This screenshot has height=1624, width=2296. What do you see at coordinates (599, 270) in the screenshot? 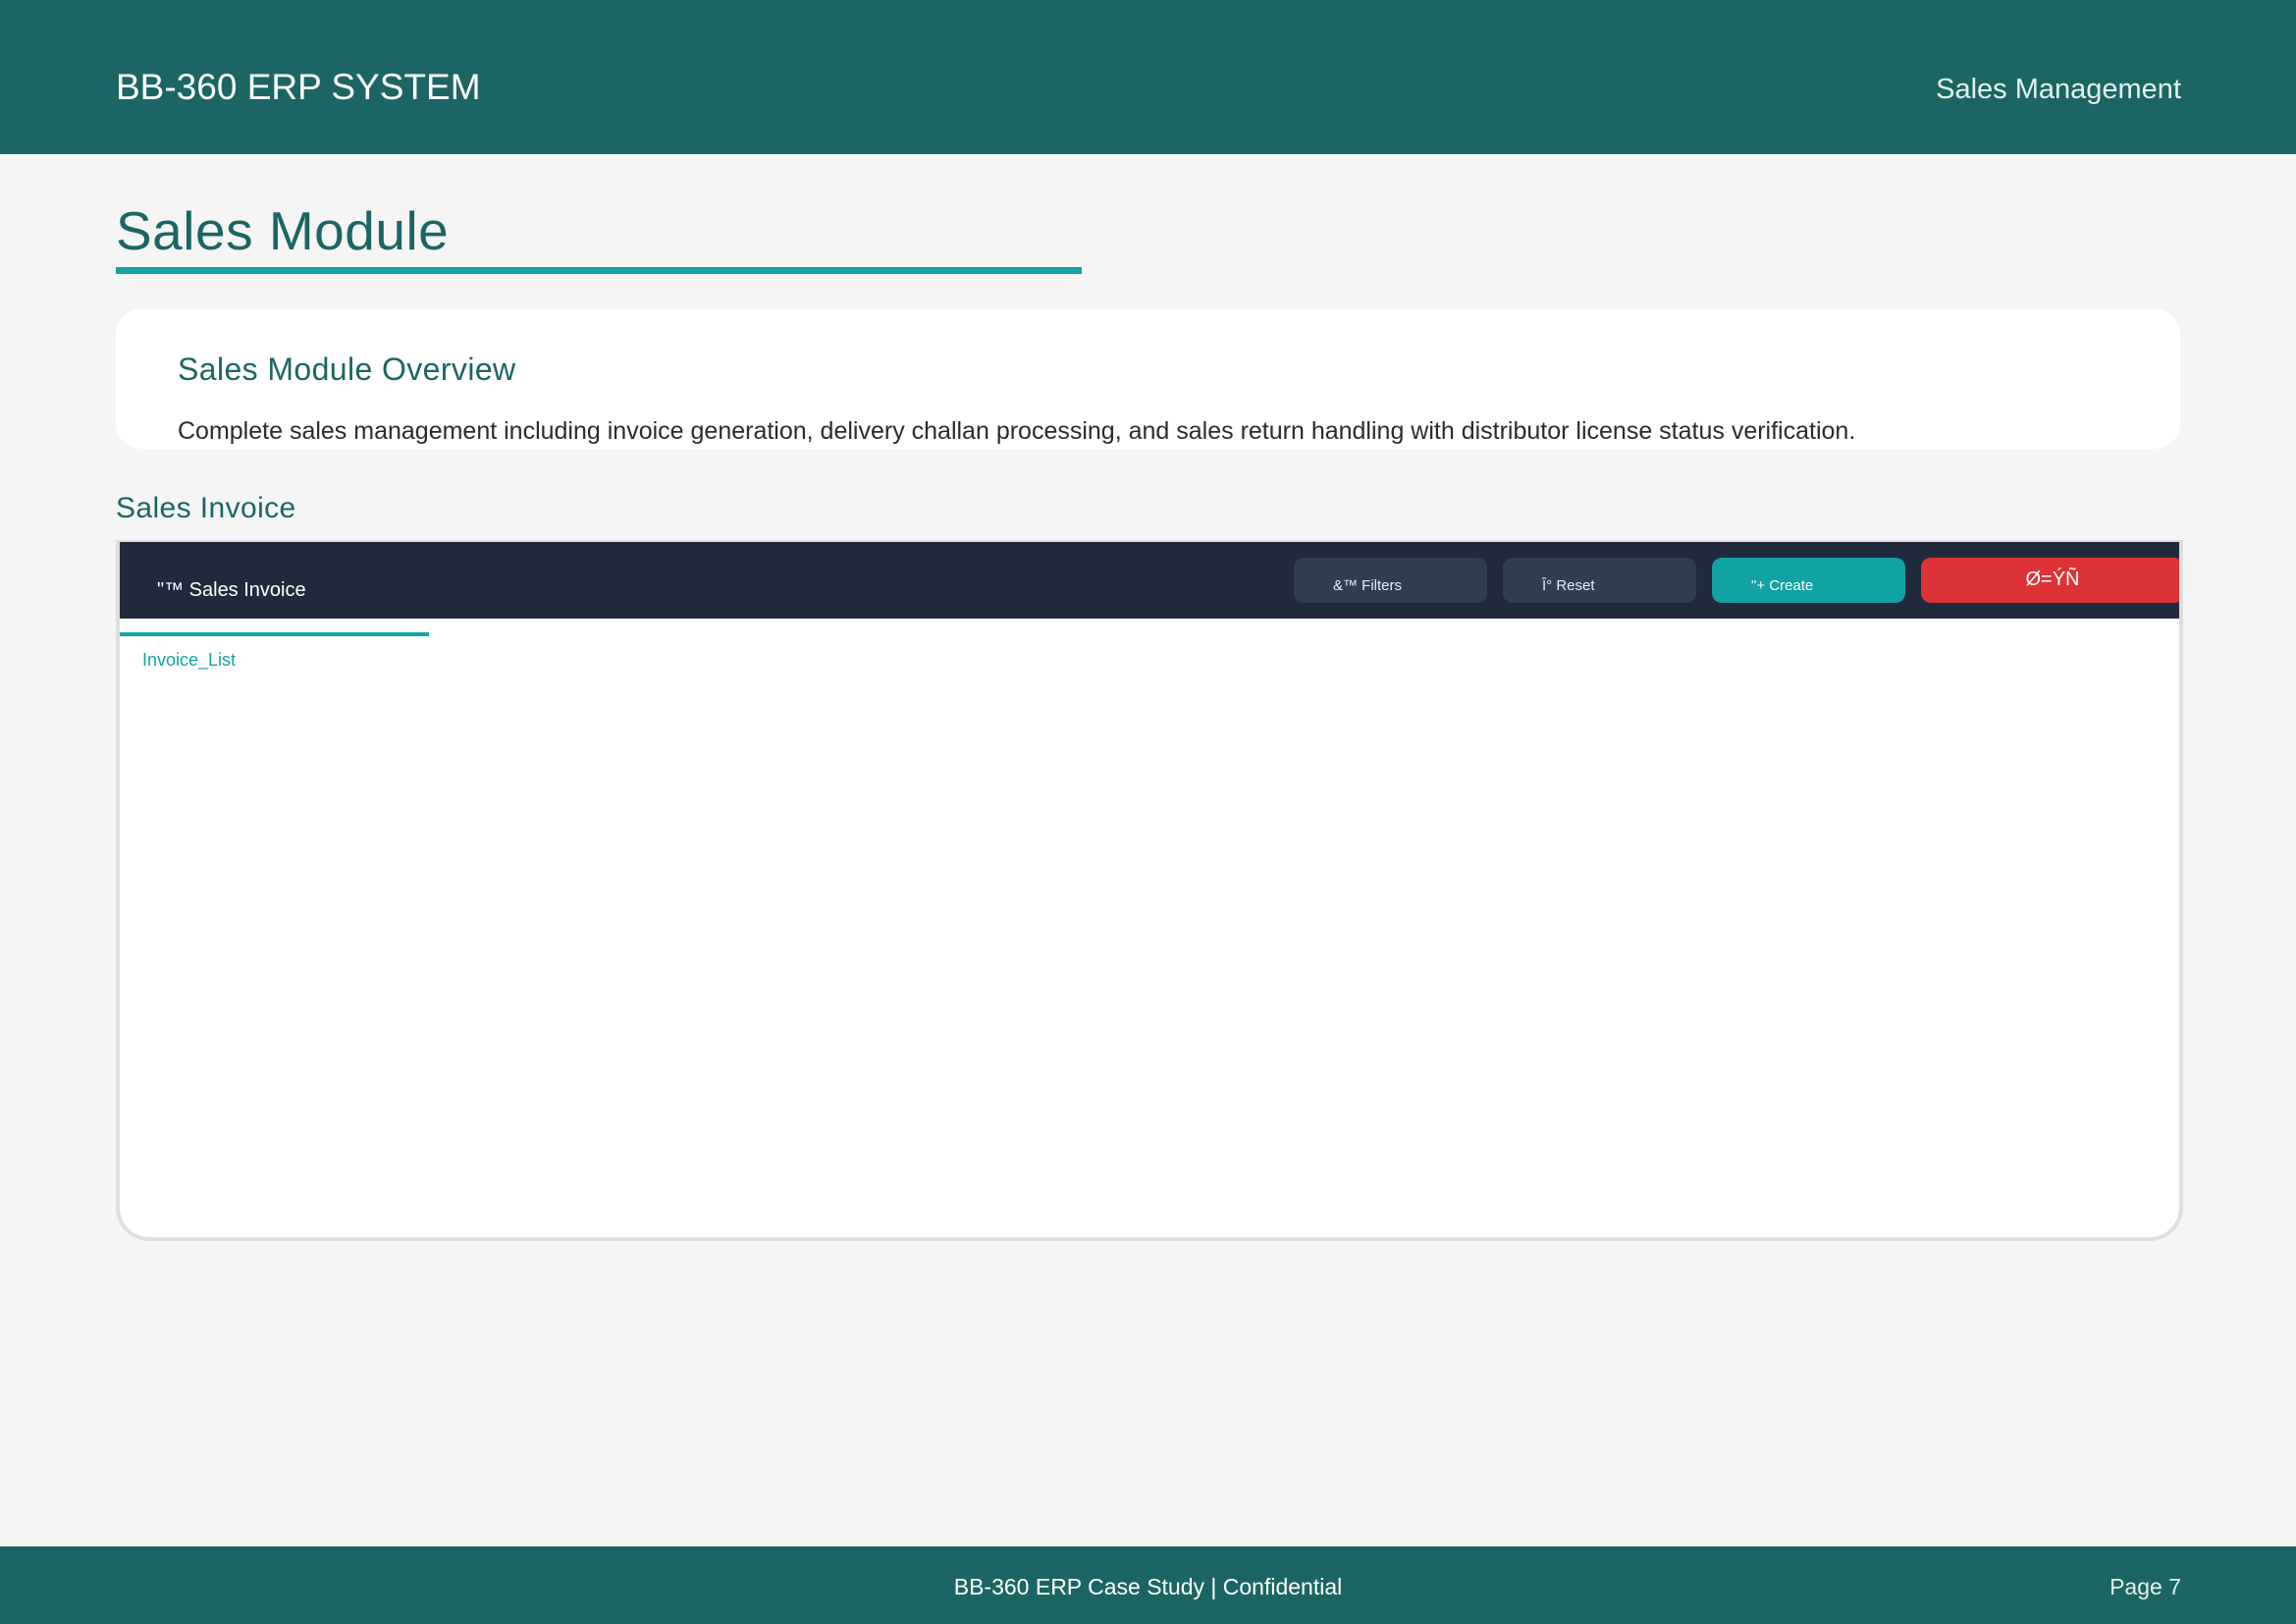
I see `title-underline` at bounding box center [599, 270].